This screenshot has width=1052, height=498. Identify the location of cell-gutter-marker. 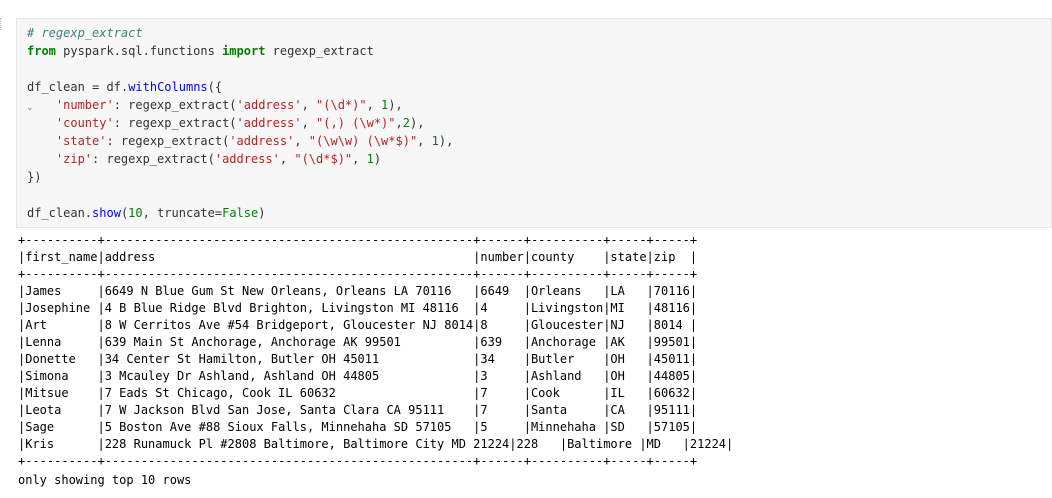
(2, 24).